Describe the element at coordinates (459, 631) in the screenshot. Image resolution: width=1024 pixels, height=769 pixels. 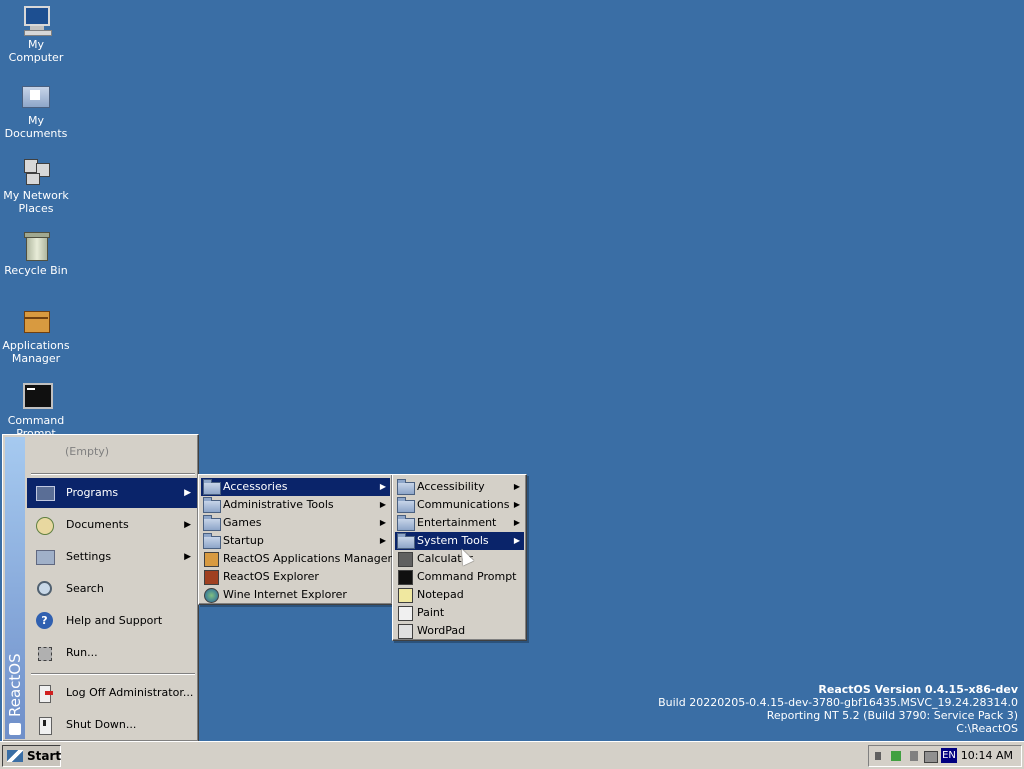
I see `menu-item-wordpad: WordPad` at that location.